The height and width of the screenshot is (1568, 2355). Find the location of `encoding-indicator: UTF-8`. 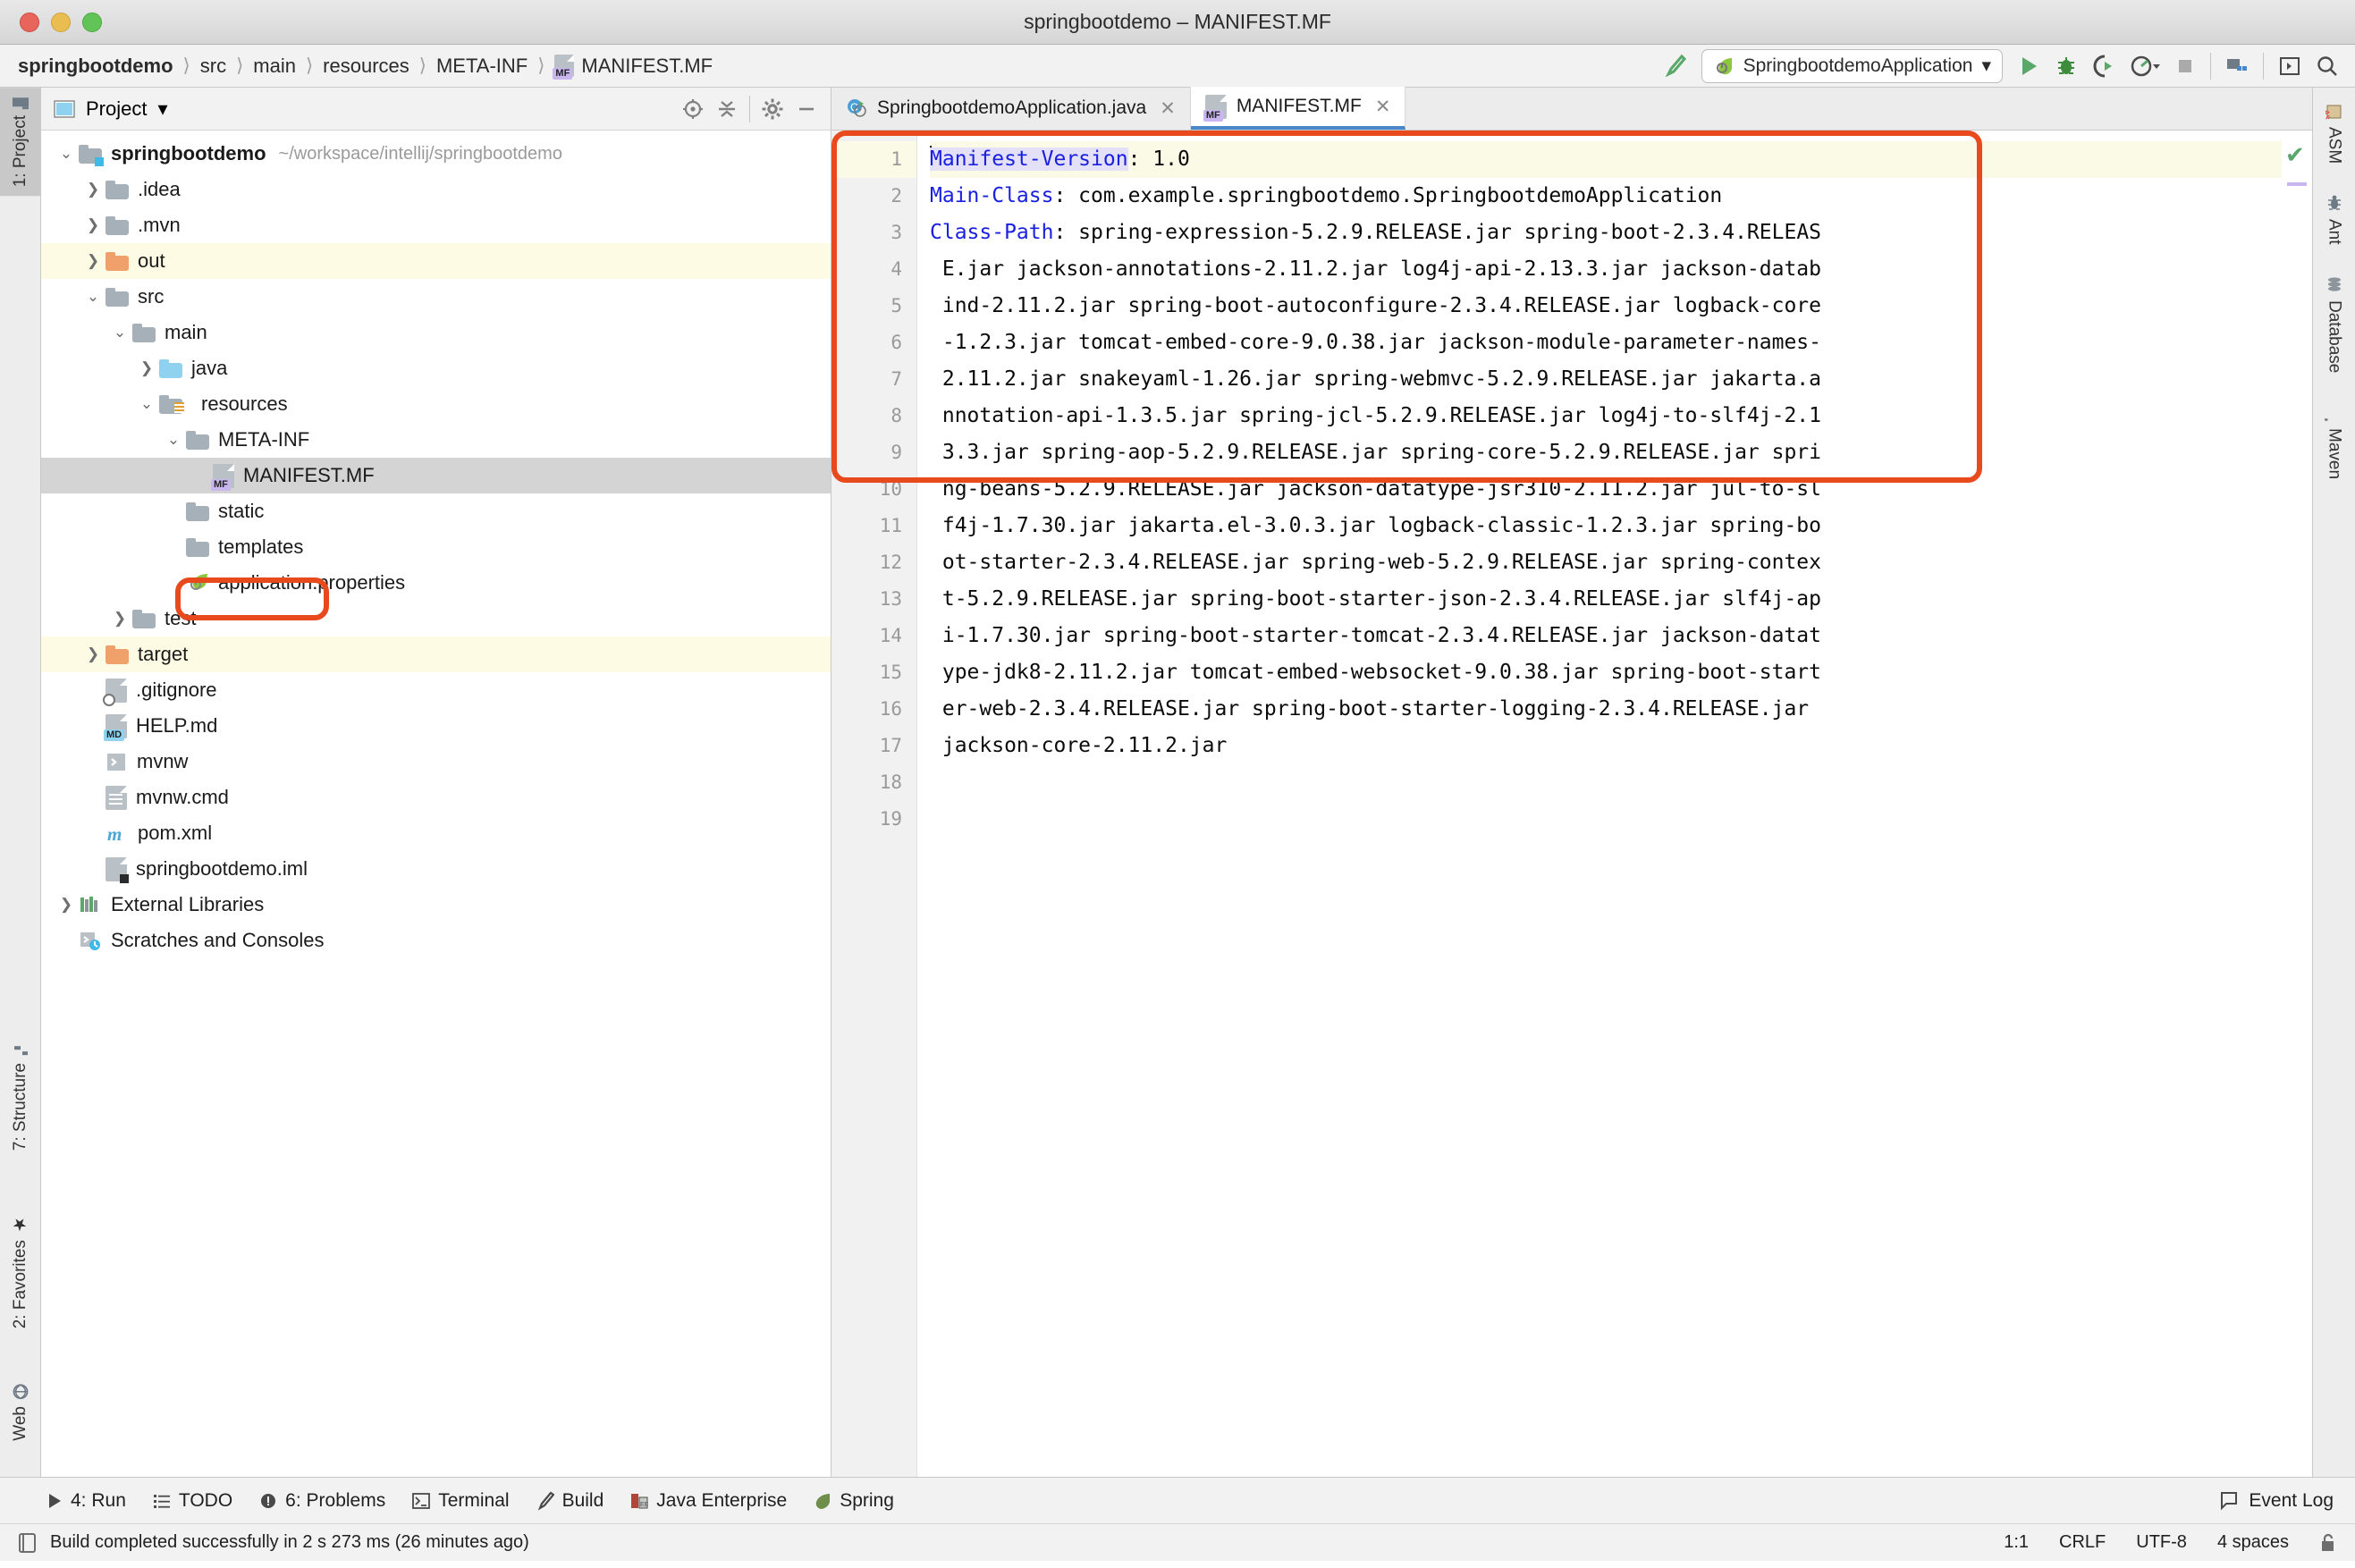

encoding-indicator: UTF-8 is located at coordinates (2161, 1542).